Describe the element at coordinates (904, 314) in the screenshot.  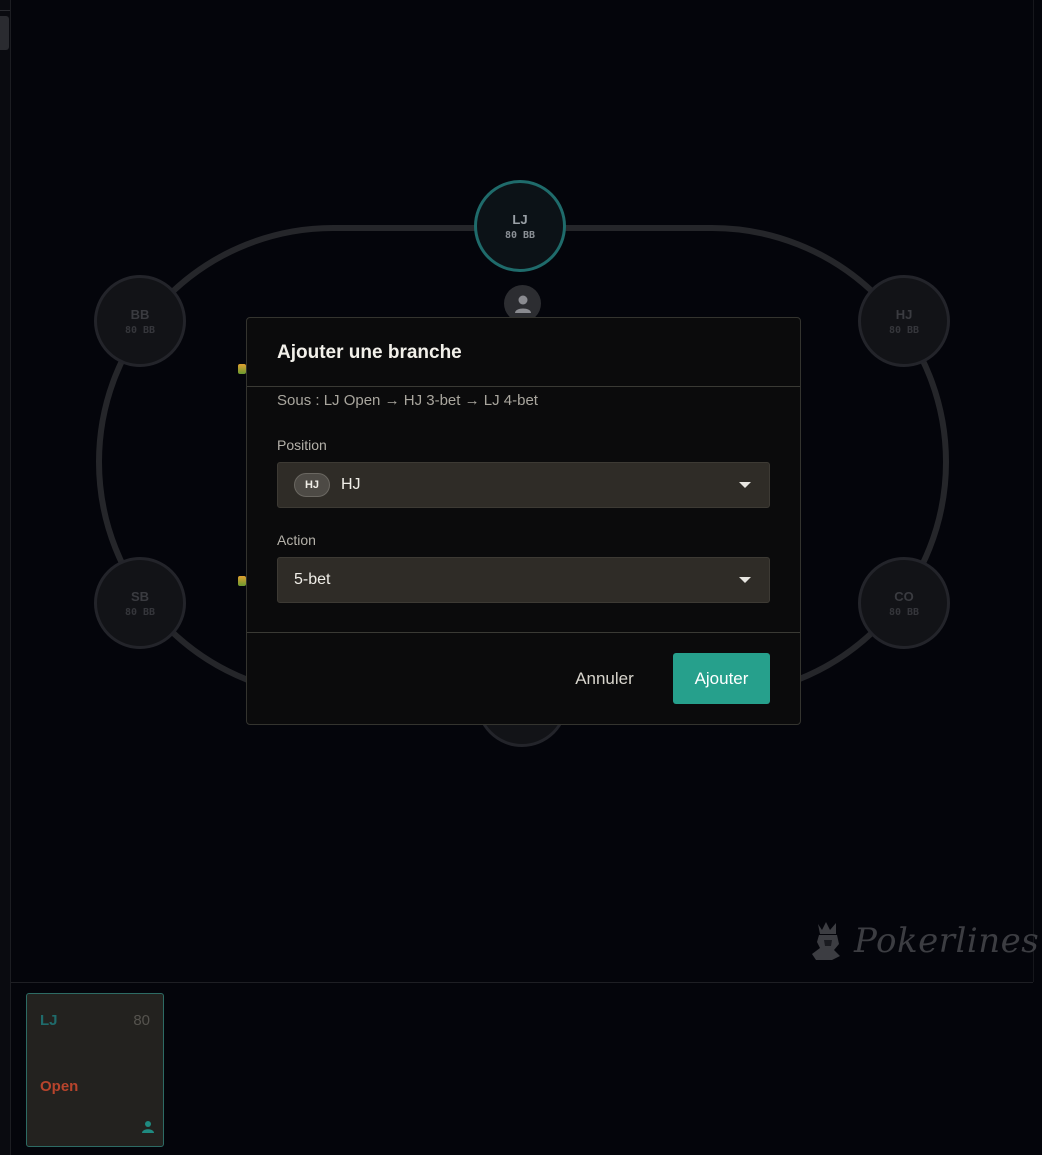
I see `seat-position-label: HJ` at that location.